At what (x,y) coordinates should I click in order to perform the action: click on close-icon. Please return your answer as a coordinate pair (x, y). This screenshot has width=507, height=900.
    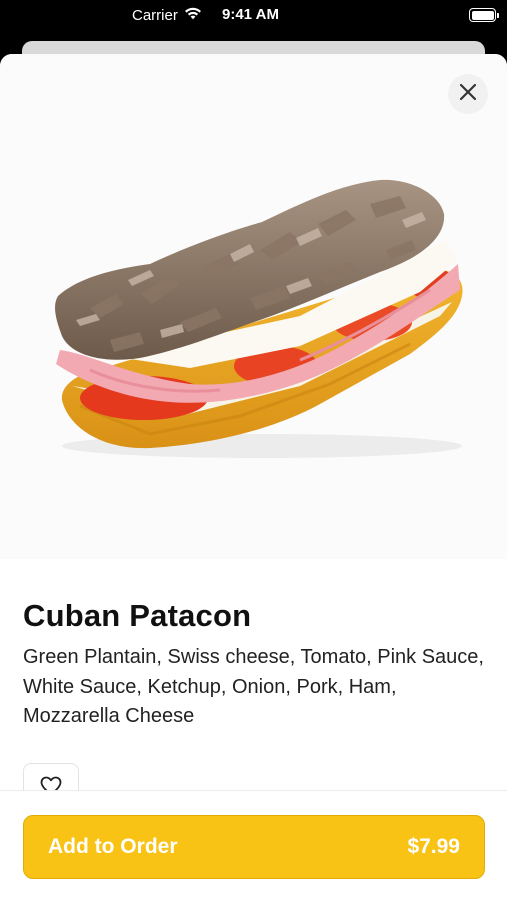
    Looking at the image, I should click on (468, 94).